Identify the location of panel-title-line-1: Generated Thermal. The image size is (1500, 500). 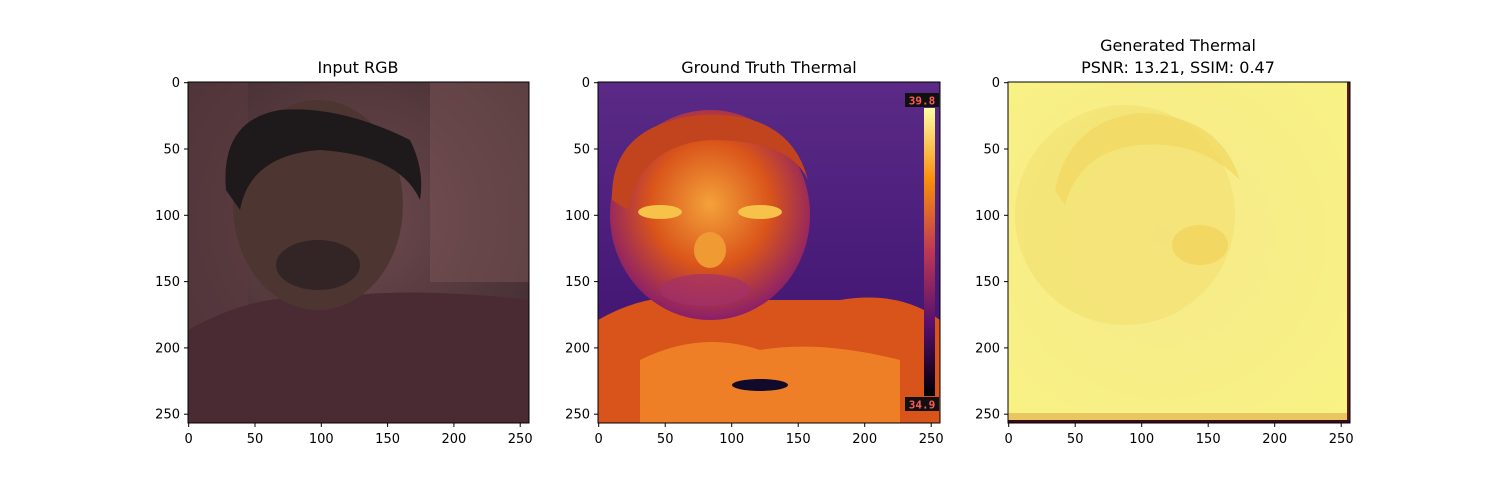
(1178, 45).